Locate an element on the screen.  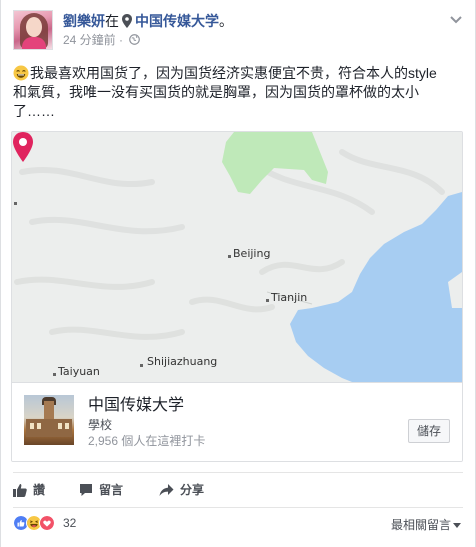
post-timestamp: 24 分鐘前 is located at coordinates (89, 40).